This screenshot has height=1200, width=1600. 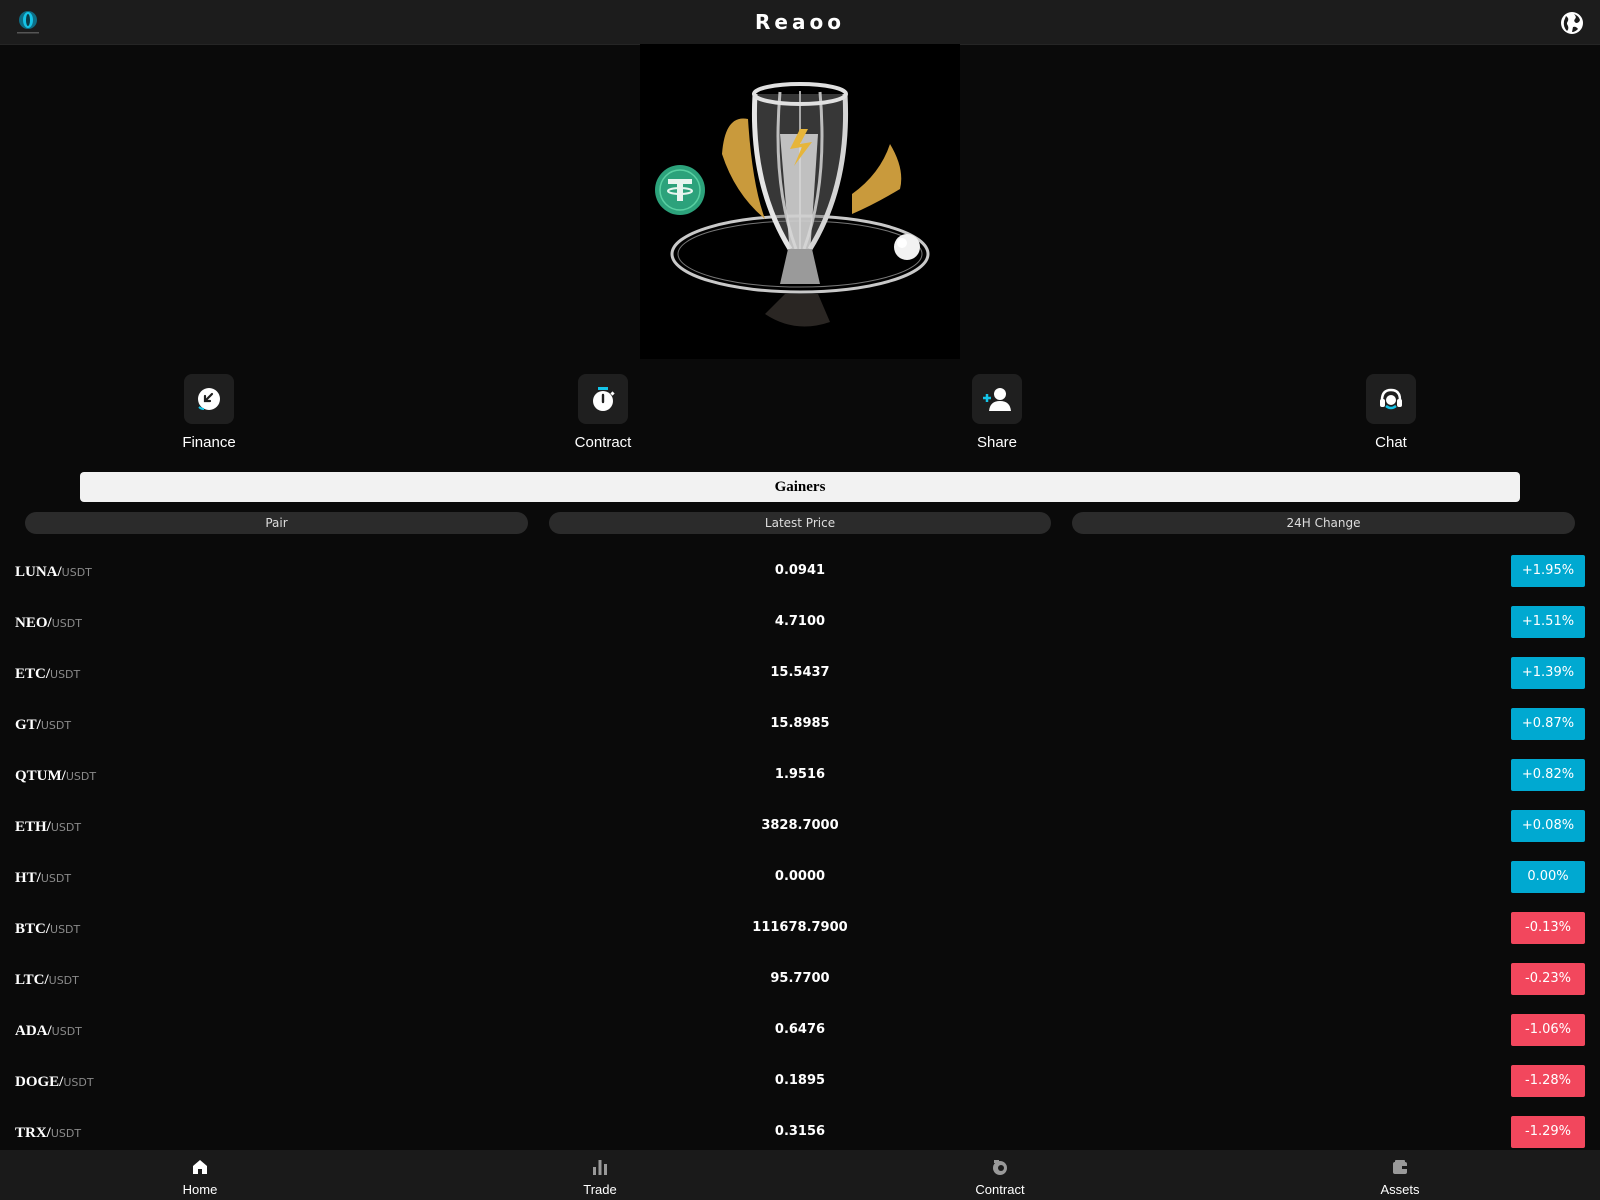 What do you see at coordinates (604, 399) in the screenshot?
I see `stopwatch-icon` at bounding box center [604, 399].